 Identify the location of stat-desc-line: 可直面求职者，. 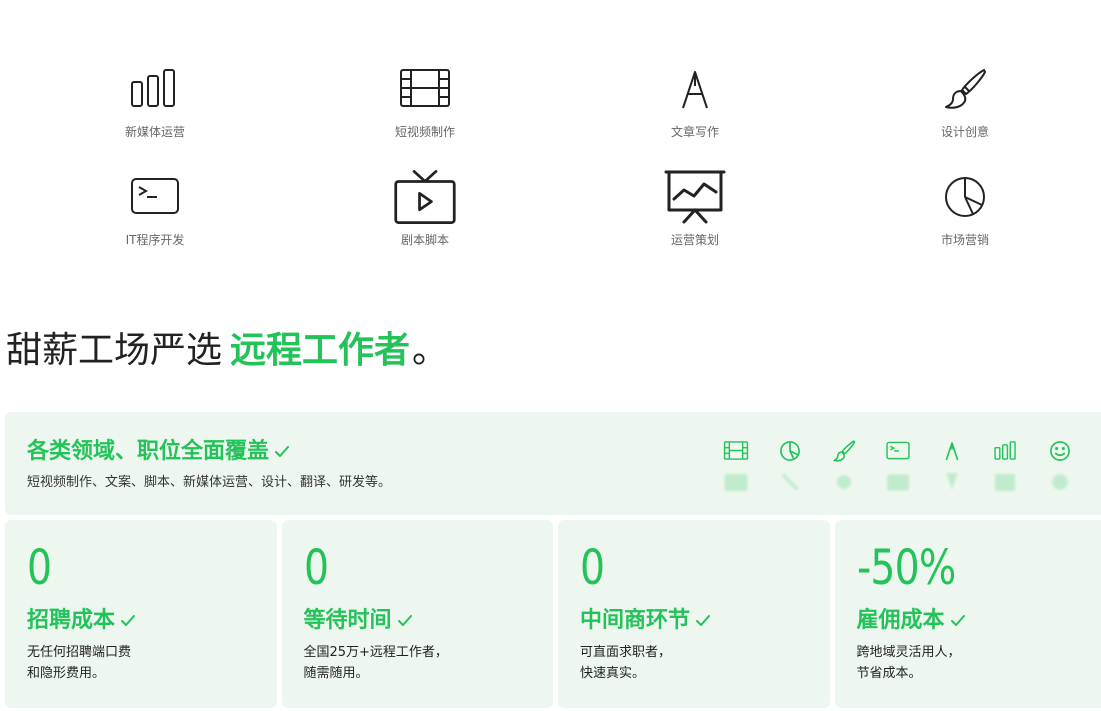
(626, 652).